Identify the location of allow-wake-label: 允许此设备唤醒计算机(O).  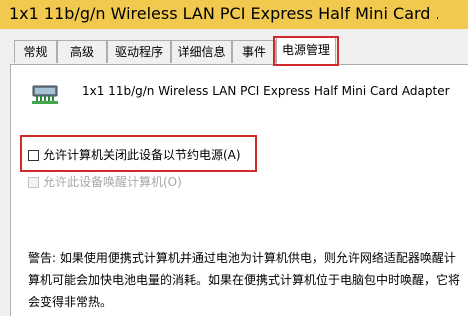
(112, 182).